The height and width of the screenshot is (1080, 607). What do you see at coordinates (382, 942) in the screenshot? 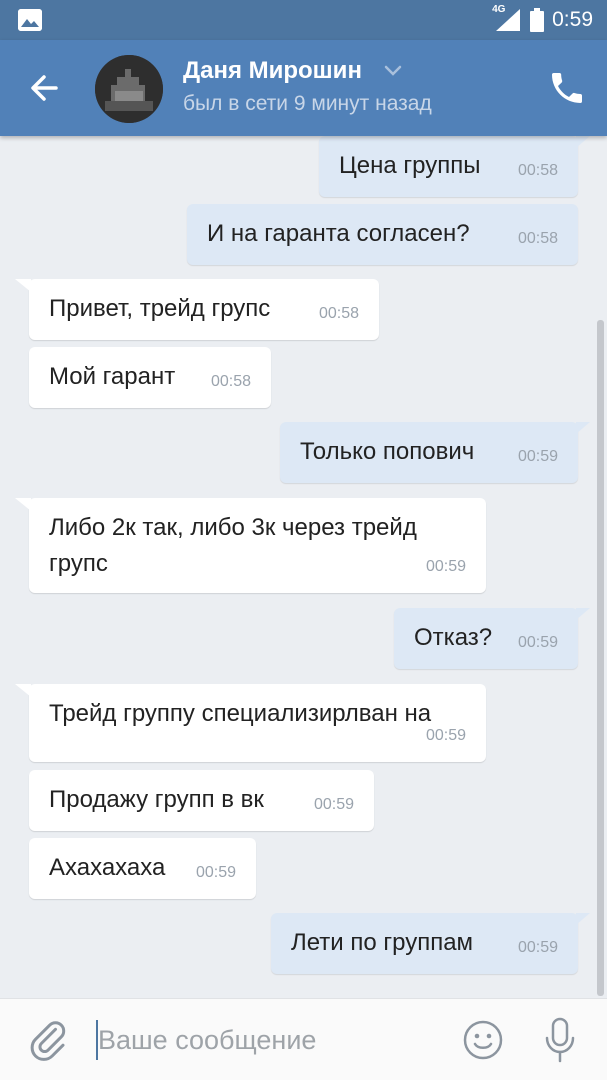
I see `message-text: Лети по группам` at bounding box center [382, 942].